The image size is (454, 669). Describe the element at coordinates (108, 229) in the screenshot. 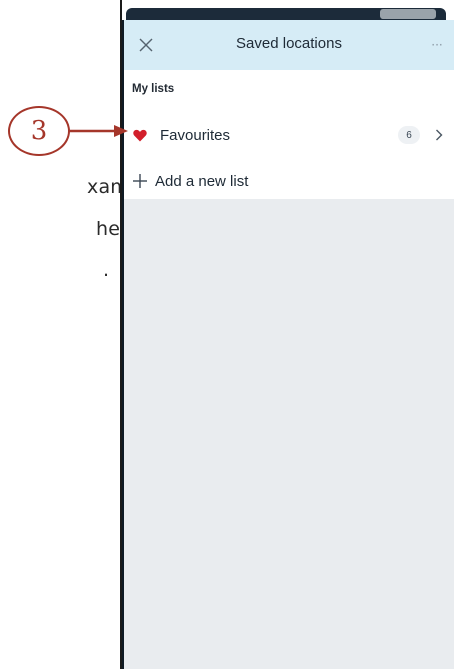

I see `caption-line-2: he` at that location.